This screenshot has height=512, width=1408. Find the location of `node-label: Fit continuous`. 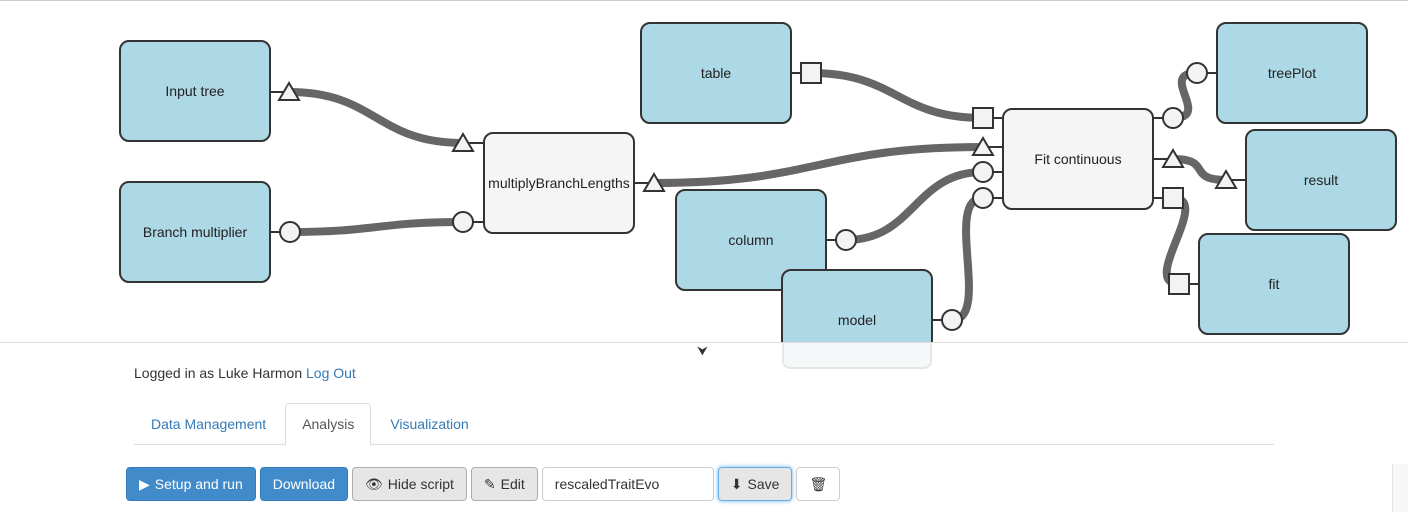

node-label: Fit continuous is located at coordinates (1077, 159).